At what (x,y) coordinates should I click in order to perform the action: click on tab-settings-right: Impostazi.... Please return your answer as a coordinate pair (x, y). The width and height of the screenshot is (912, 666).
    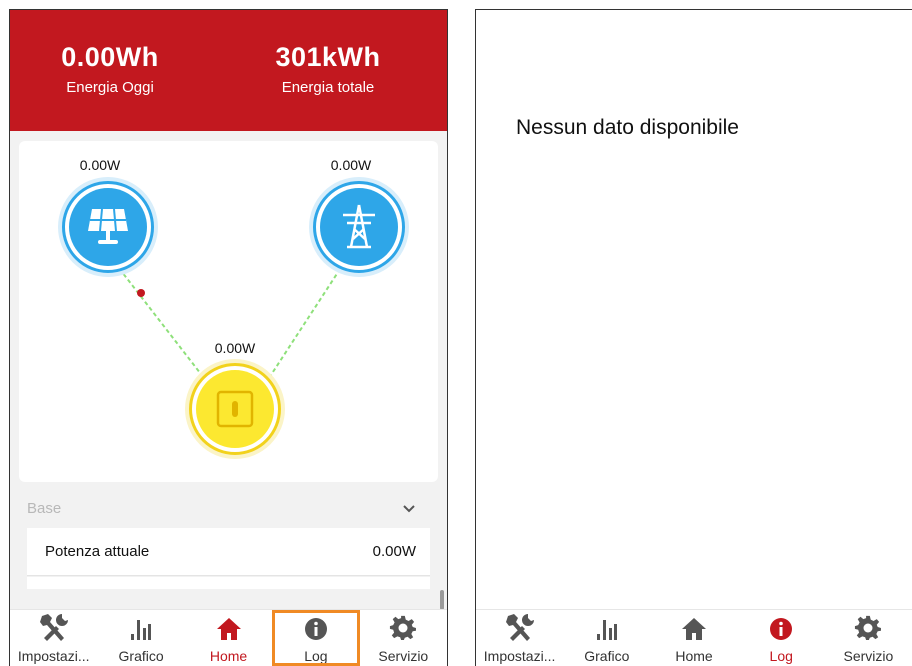
    Looking at the image, I should click on (519, 638).